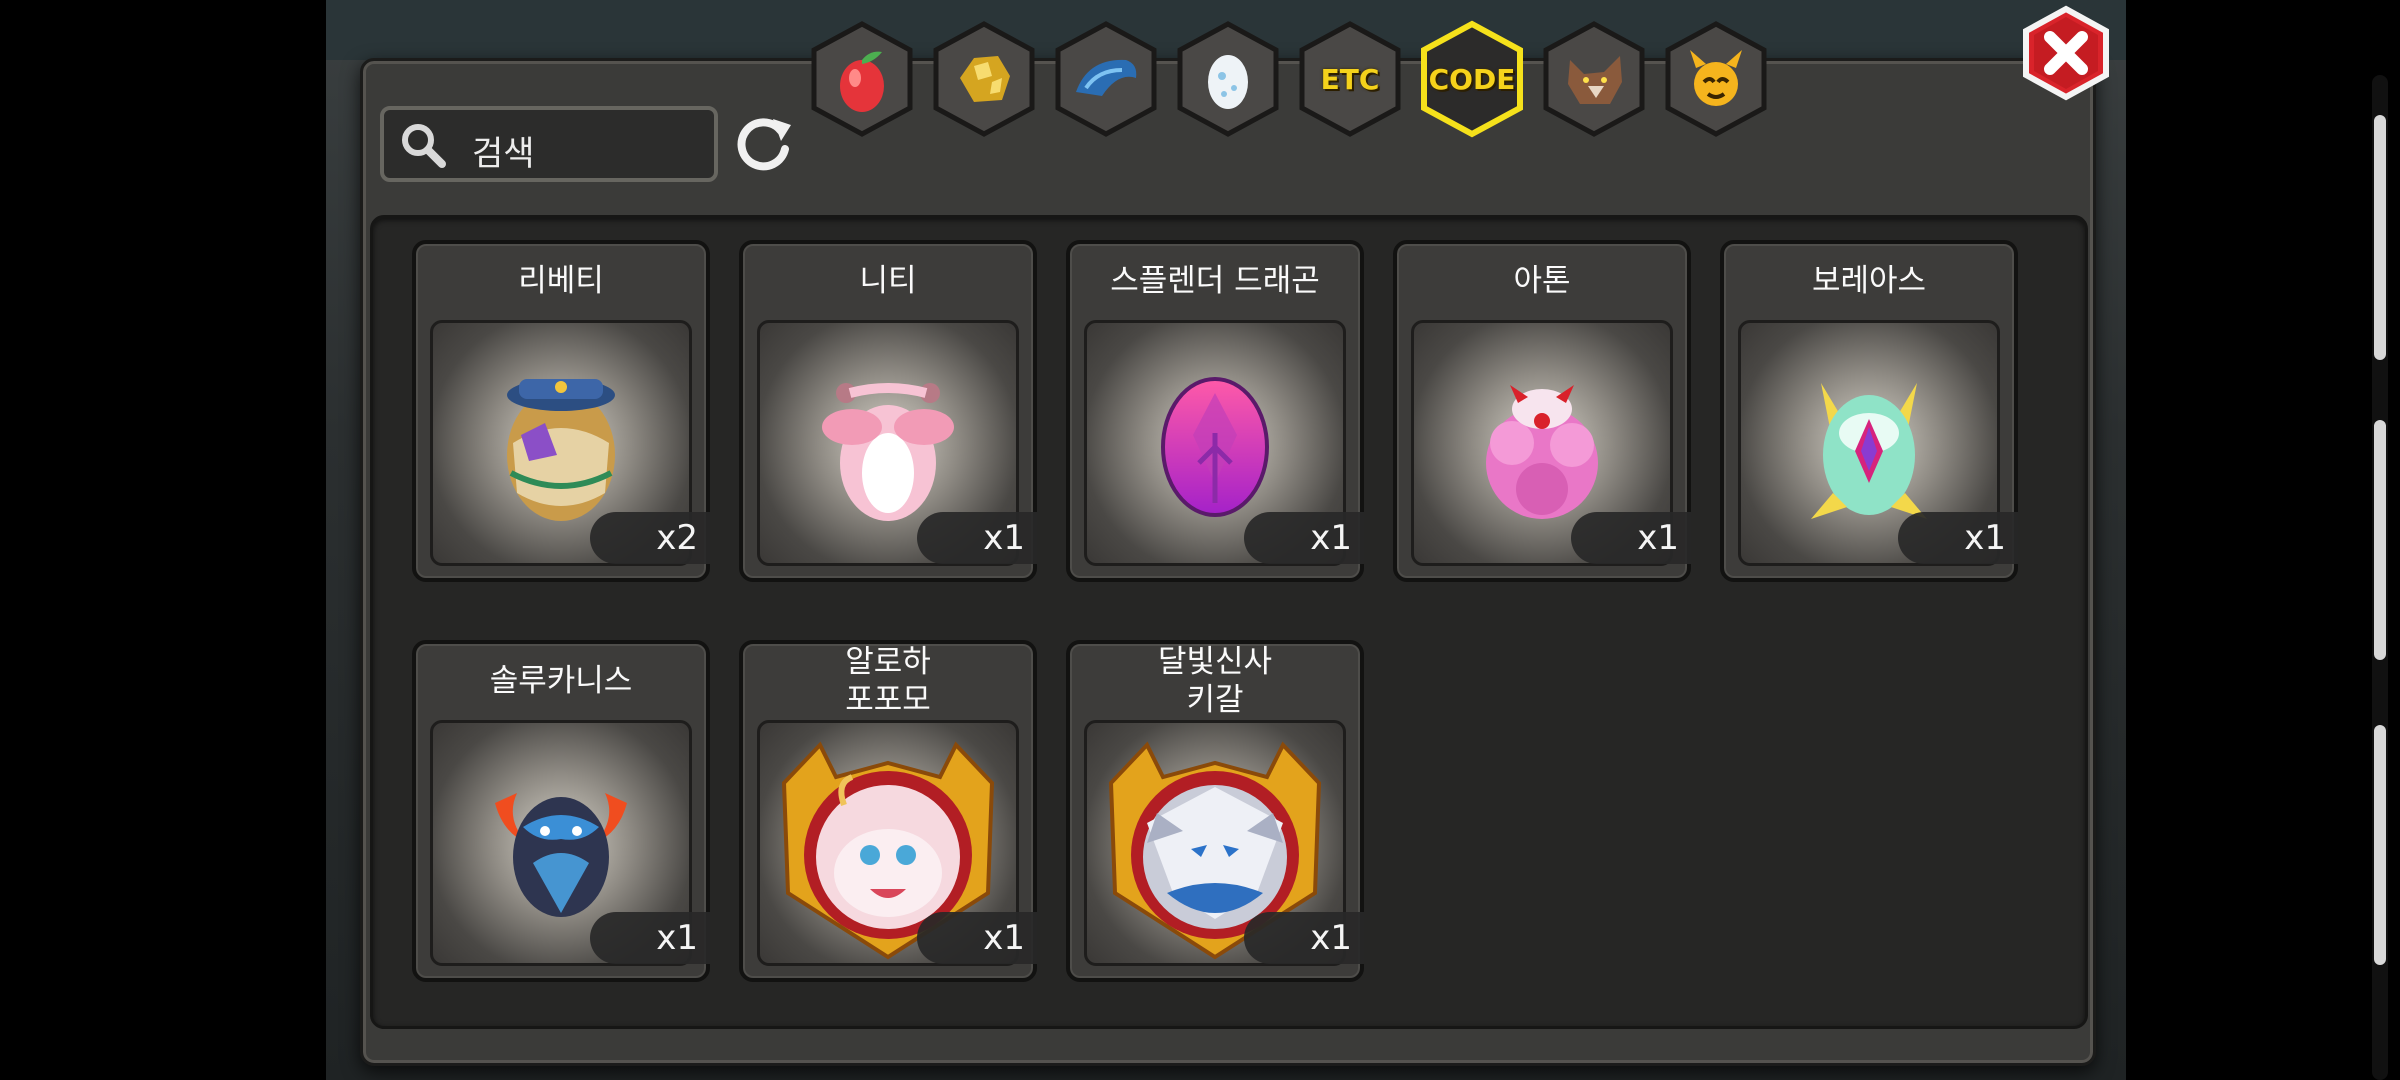 This screenshot has height=1080, width=2400. I want to click on tab-etc: ETC, so click(1350, 79).